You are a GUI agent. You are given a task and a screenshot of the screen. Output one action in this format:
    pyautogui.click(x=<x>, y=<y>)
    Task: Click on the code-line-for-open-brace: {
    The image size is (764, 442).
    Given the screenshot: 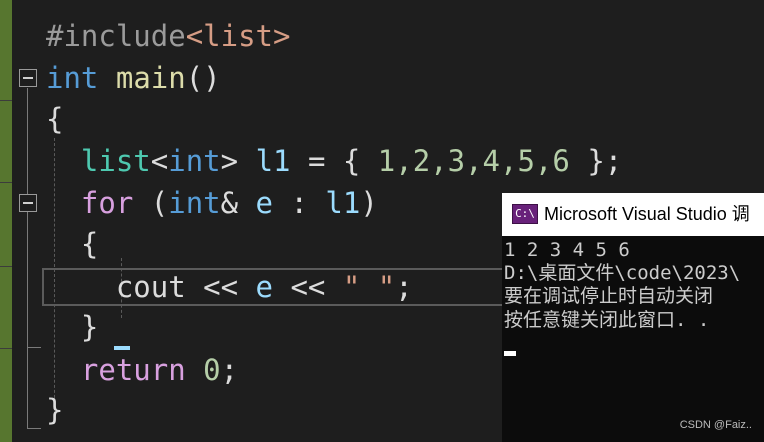 What is the action you would take?
    pyautogui.click(x=72, y=244)
    